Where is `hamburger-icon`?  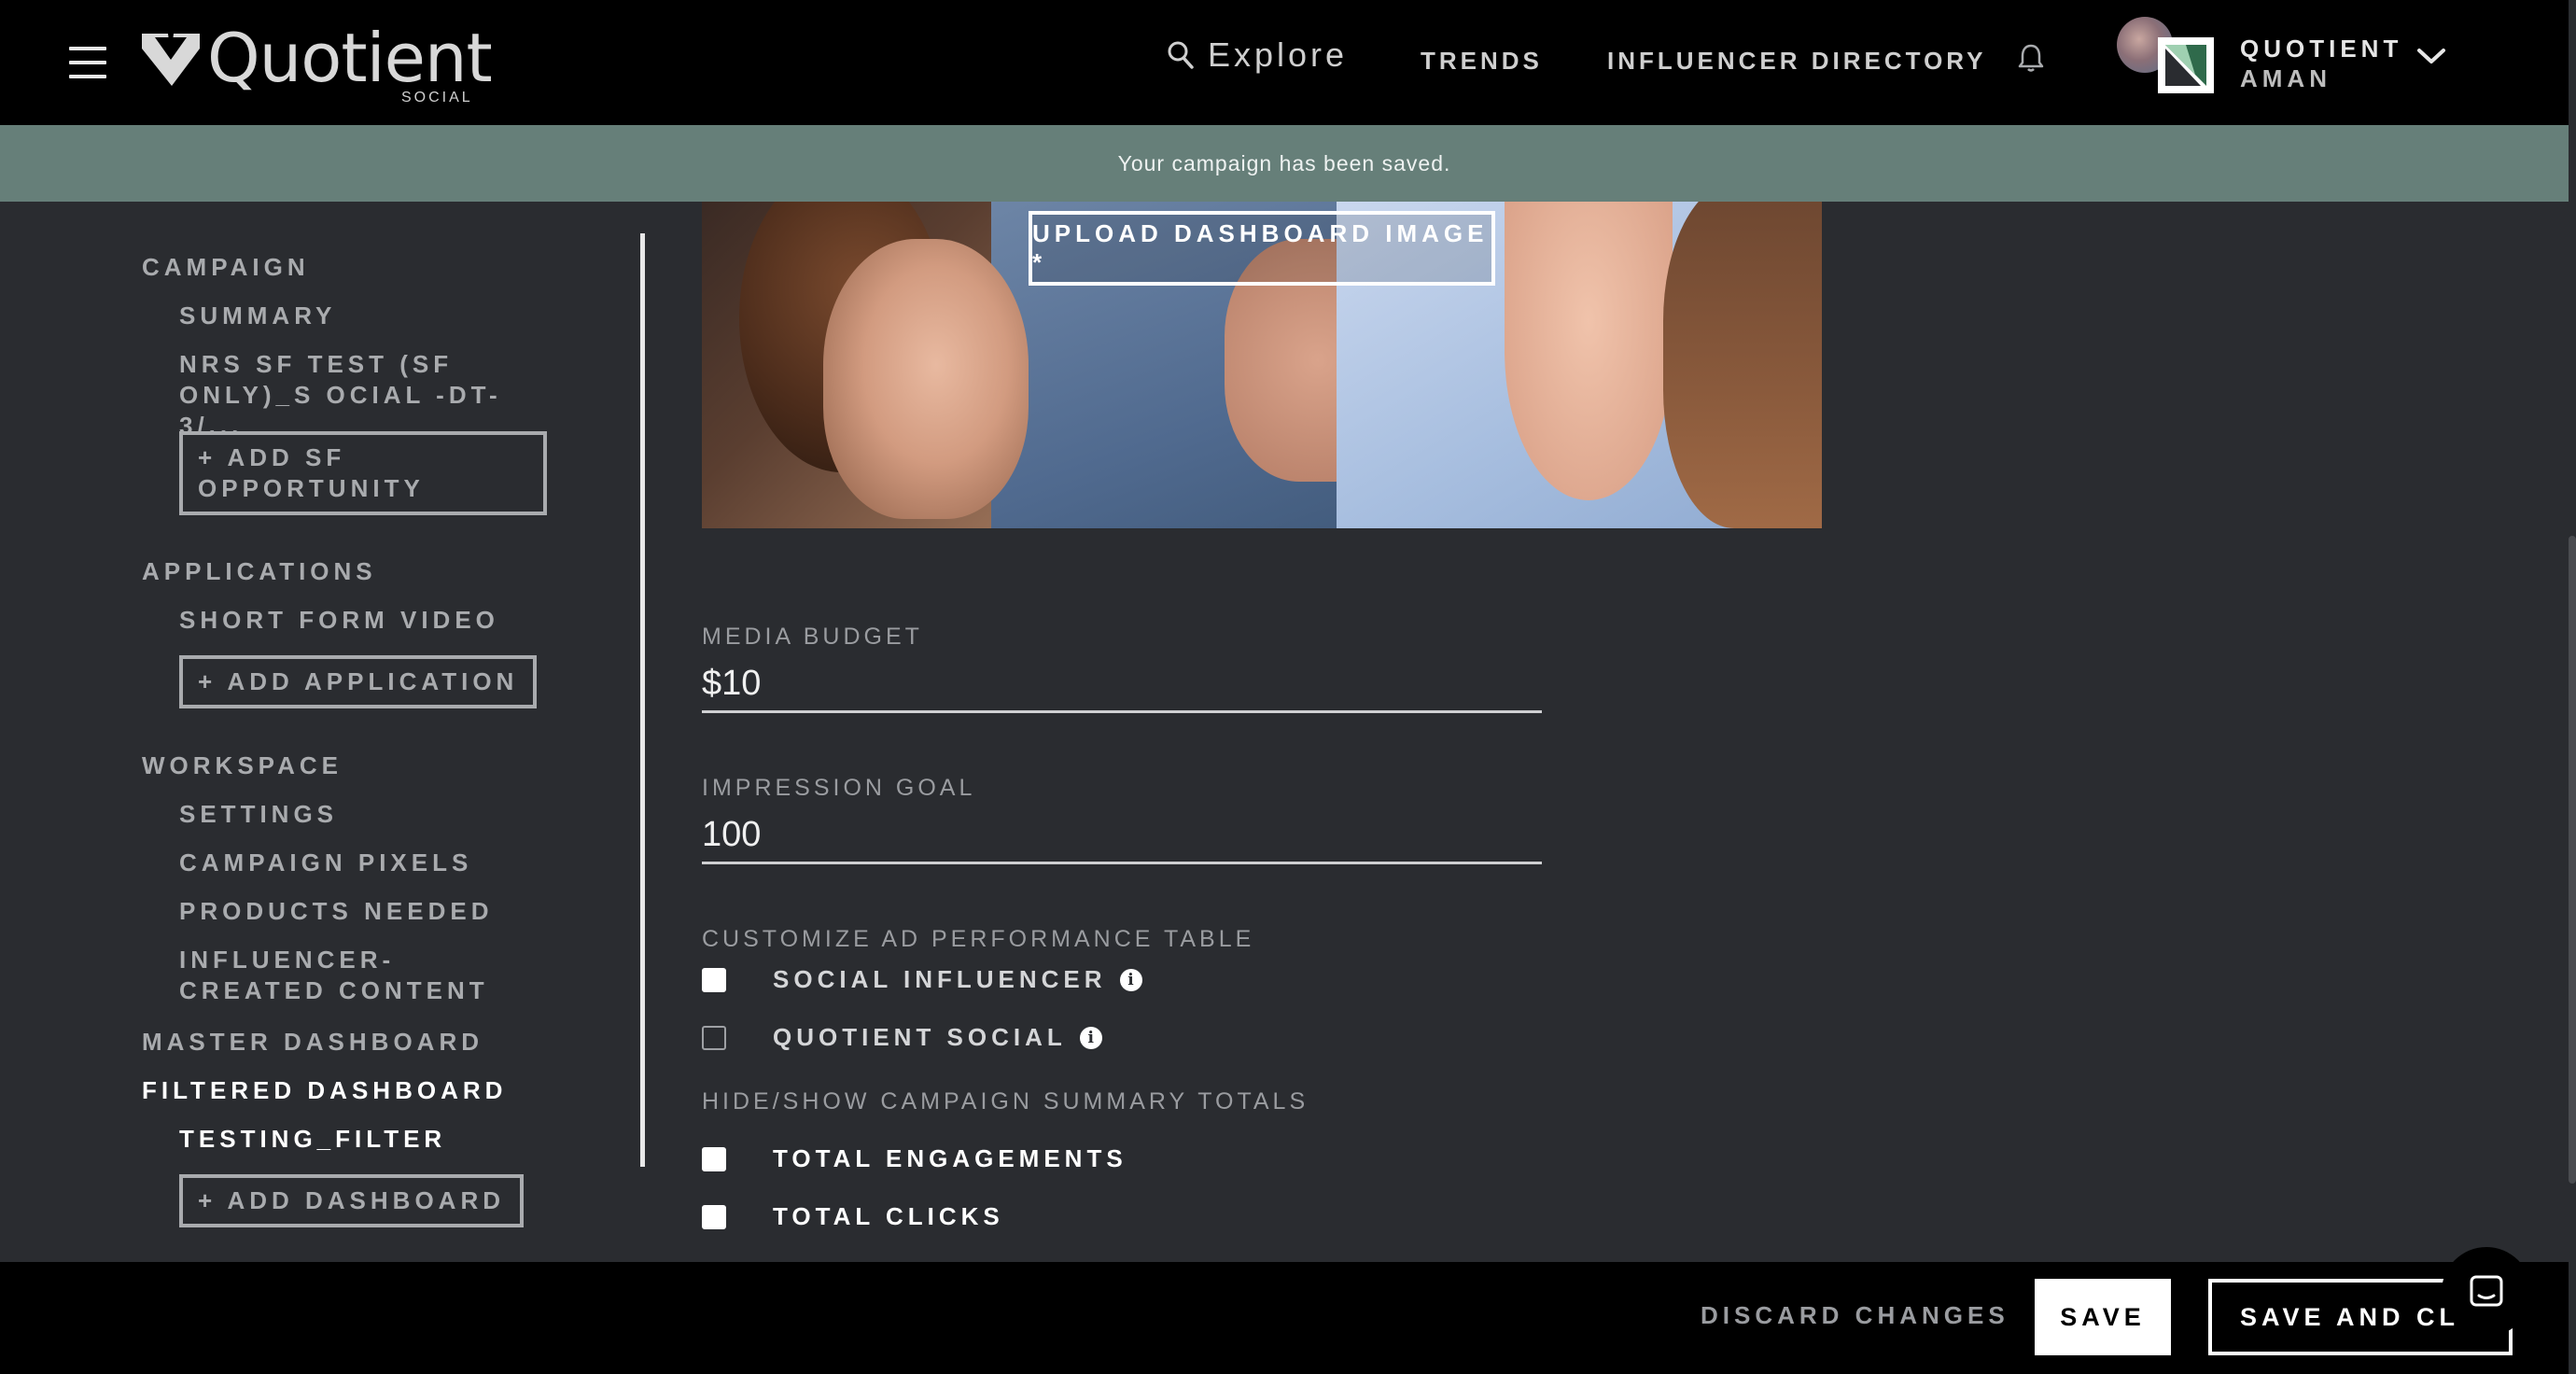 hamburger-icon is located at coordinates (87, 62).